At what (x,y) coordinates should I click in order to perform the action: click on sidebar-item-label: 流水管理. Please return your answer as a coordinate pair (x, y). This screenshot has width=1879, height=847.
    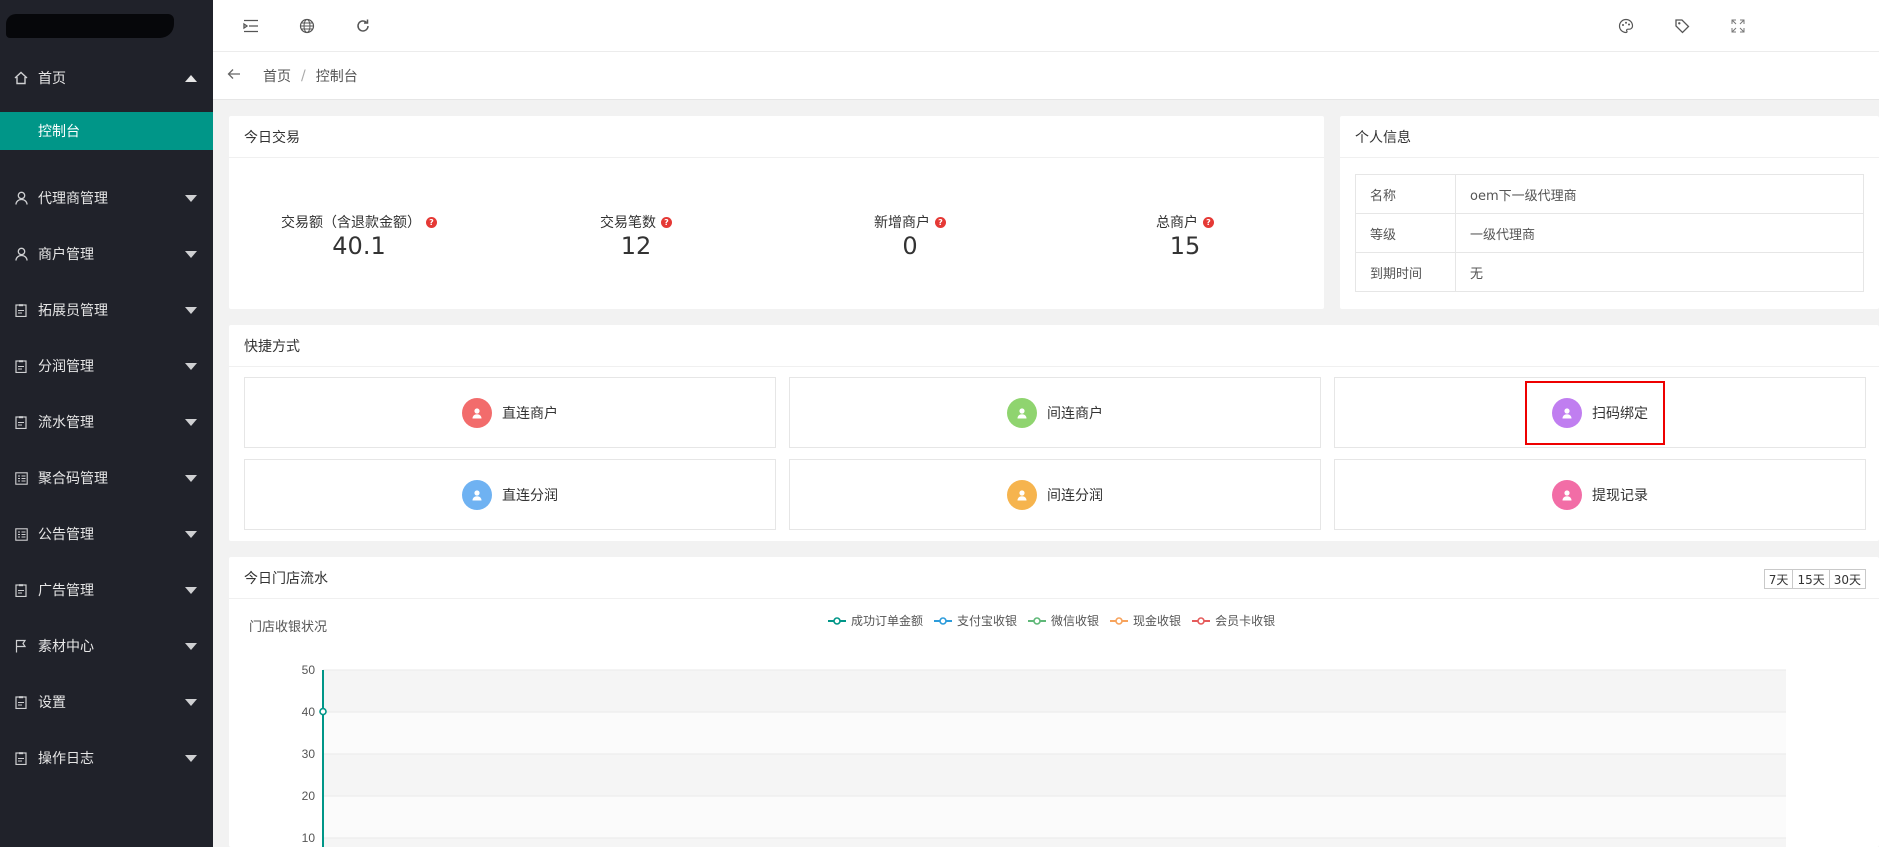
    Looking at the image, I should click on (66, 423).